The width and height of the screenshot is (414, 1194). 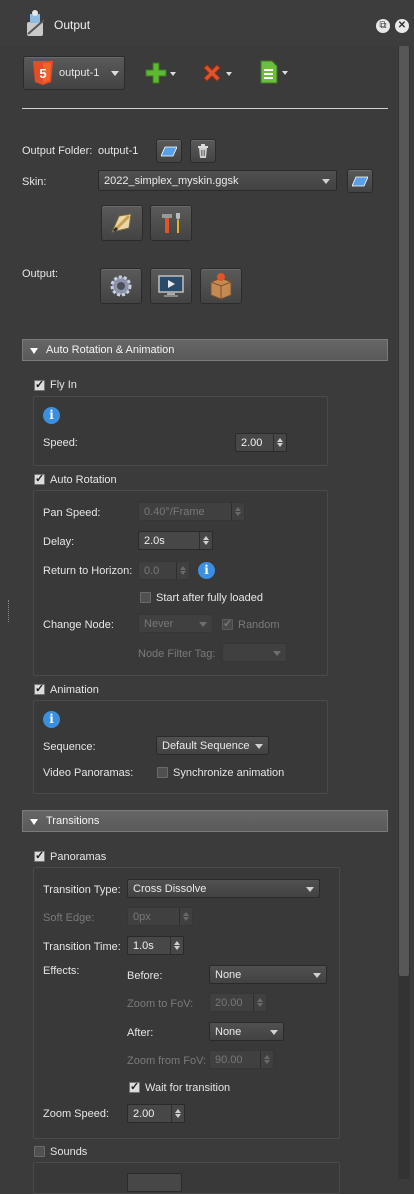 I want to click on skin-editor-button, so click(x=122, y=223).